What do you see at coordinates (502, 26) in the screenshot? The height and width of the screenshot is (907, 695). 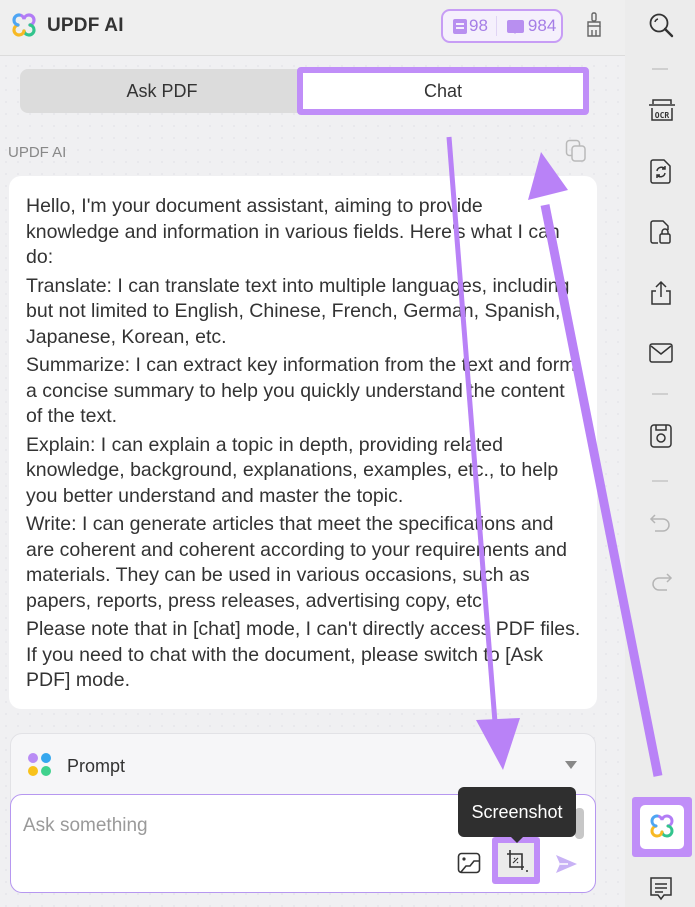 I see `quota-badge: 98 984` at bounding box center [502, 26].